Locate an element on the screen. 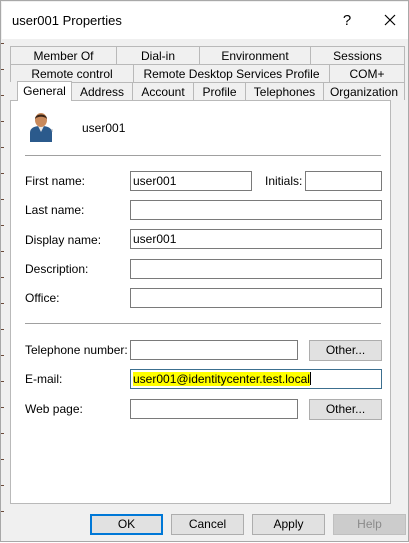  close-icon is located at coordinates (390, 20).